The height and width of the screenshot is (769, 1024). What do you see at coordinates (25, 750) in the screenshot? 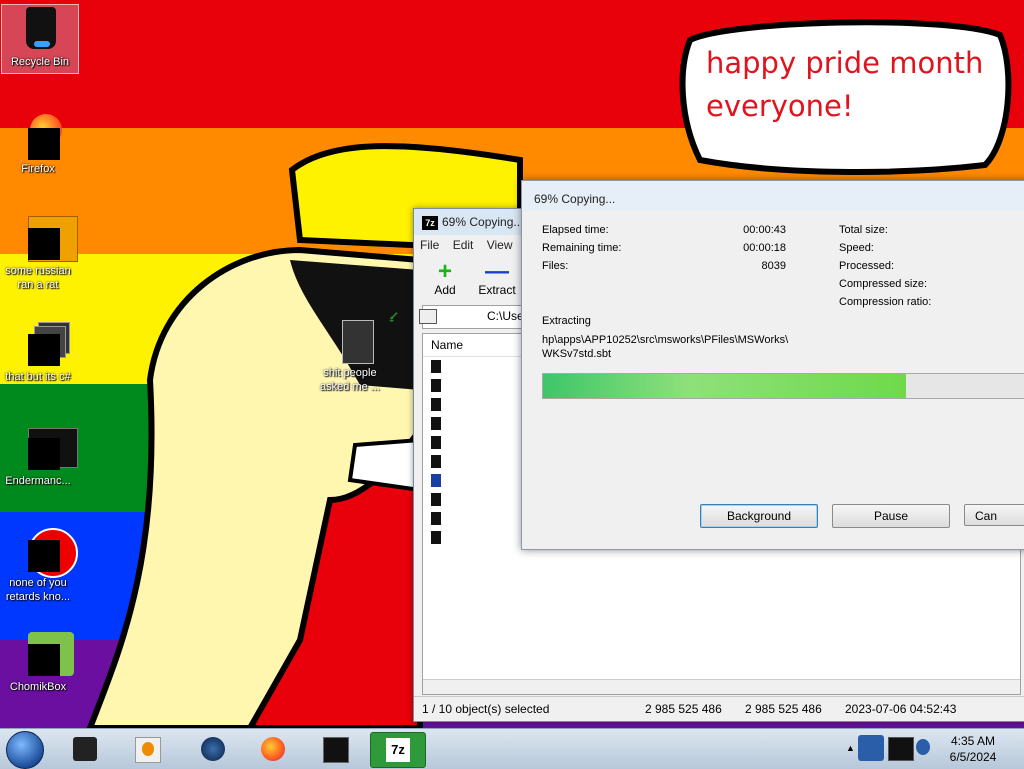
I see `start-button` at bounding box center [25, 750].